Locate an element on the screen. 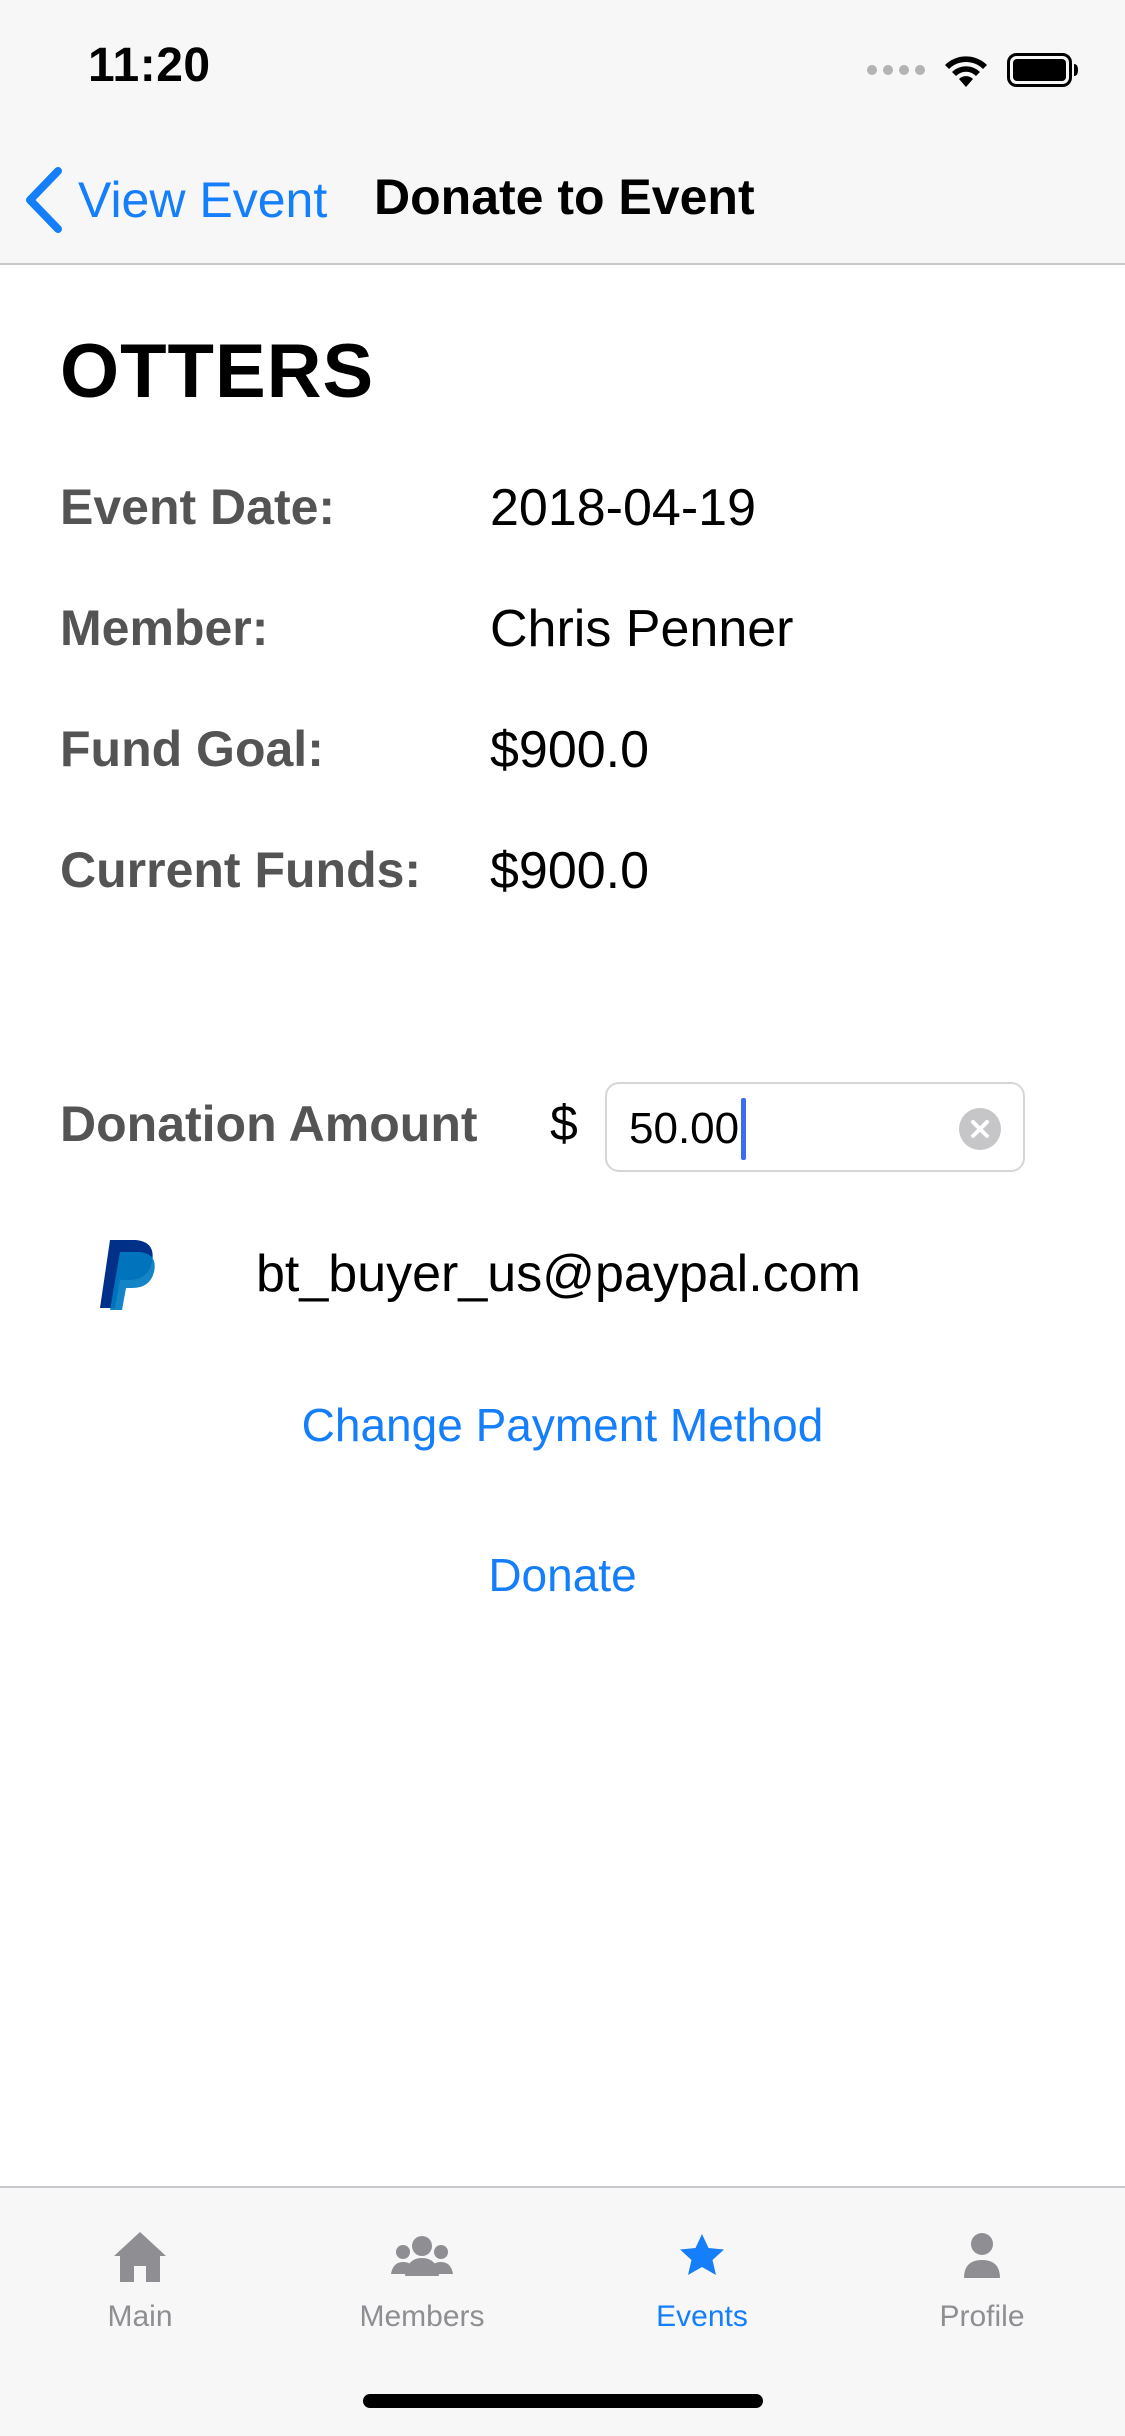  status-icons is located at coordinates (973, 70).